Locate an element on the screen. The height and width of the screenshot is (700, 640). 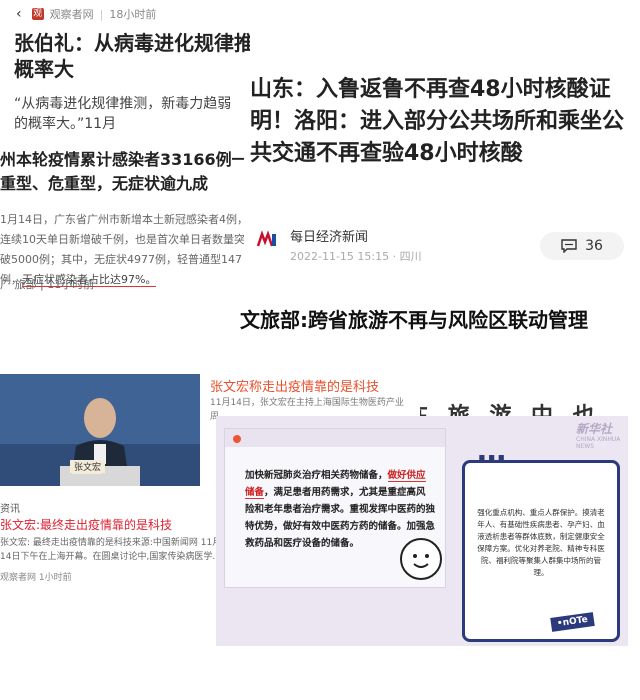
news-item-wenlv: 文旅部:跨省旅游不再与风险区联动管理 is located at coordinates (438, 328).